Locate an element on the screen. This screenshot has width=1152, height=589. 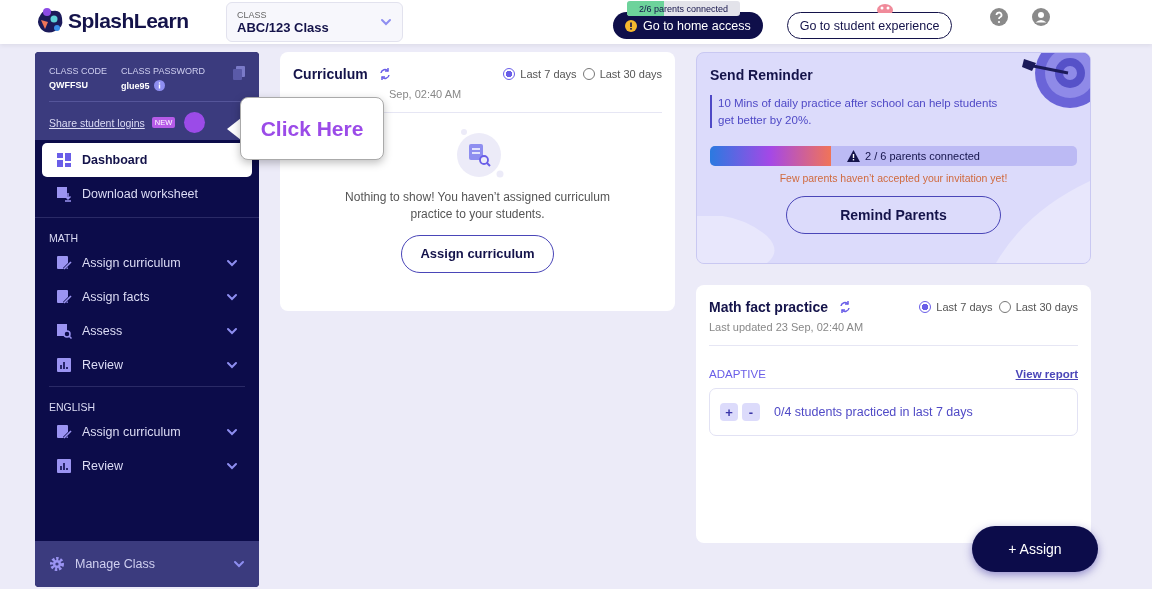
nav-item: Dashboard is located at coordinates (147, 160).